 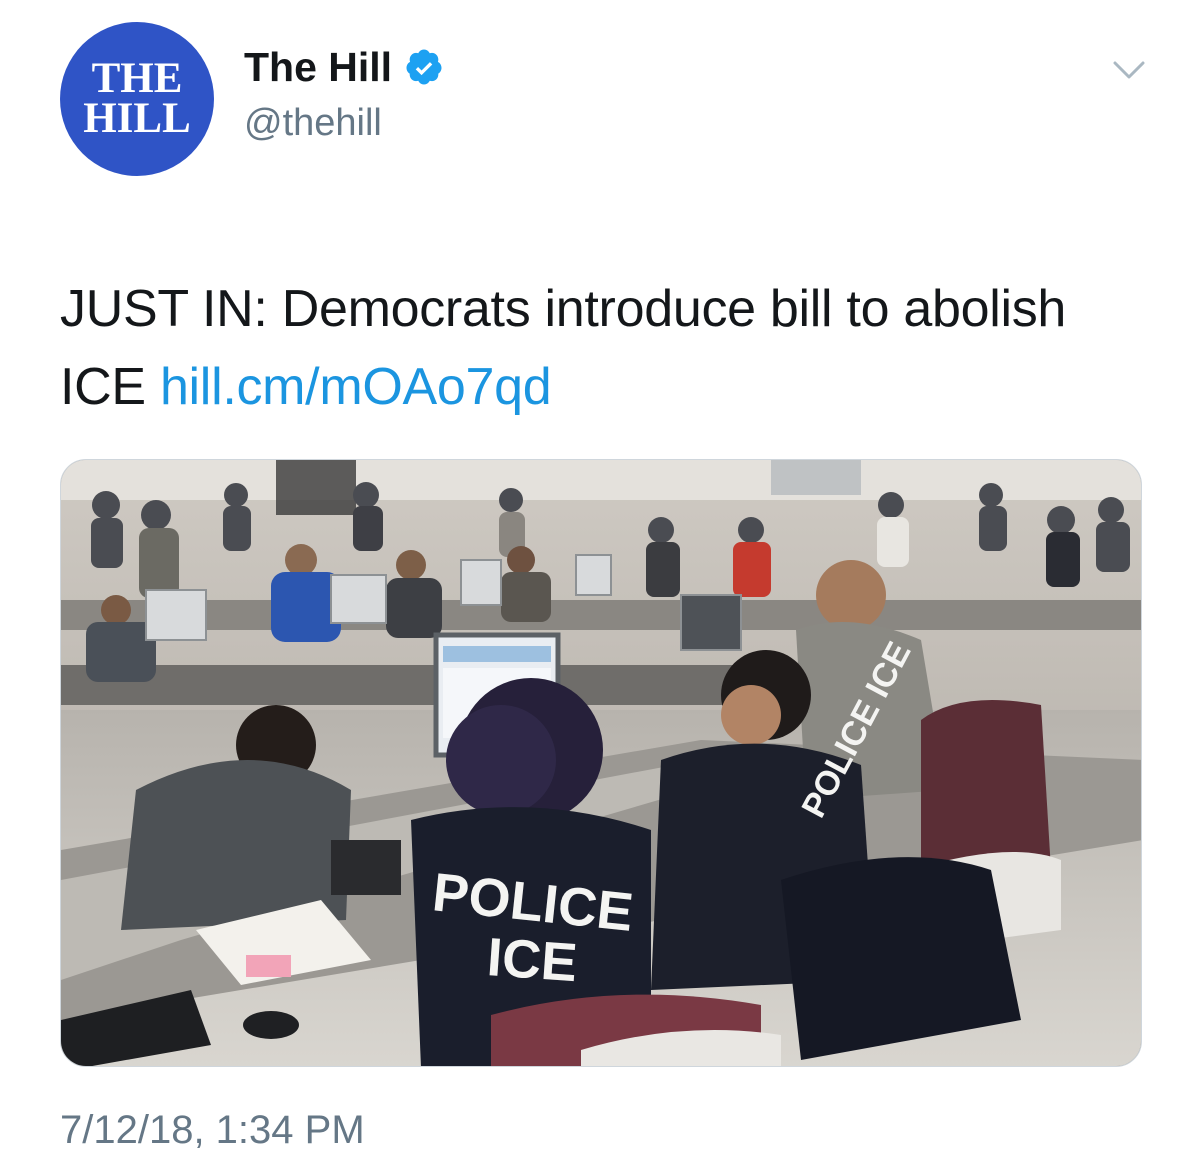 What do you see at coordinates (1129, 70) in the screenshot?
I see `chevron-down-icon` at bounding box center [1129, 70].